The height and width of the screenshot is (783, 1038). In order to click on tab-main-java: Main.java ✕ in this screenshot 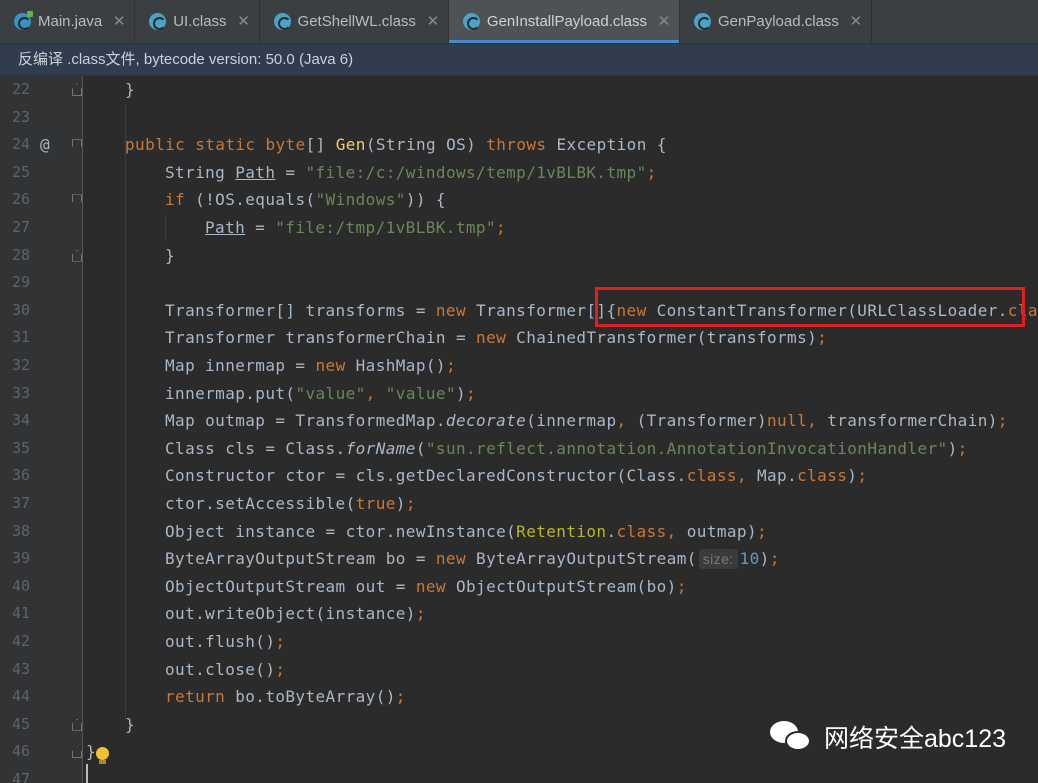, I will do `click(68, 21)`.